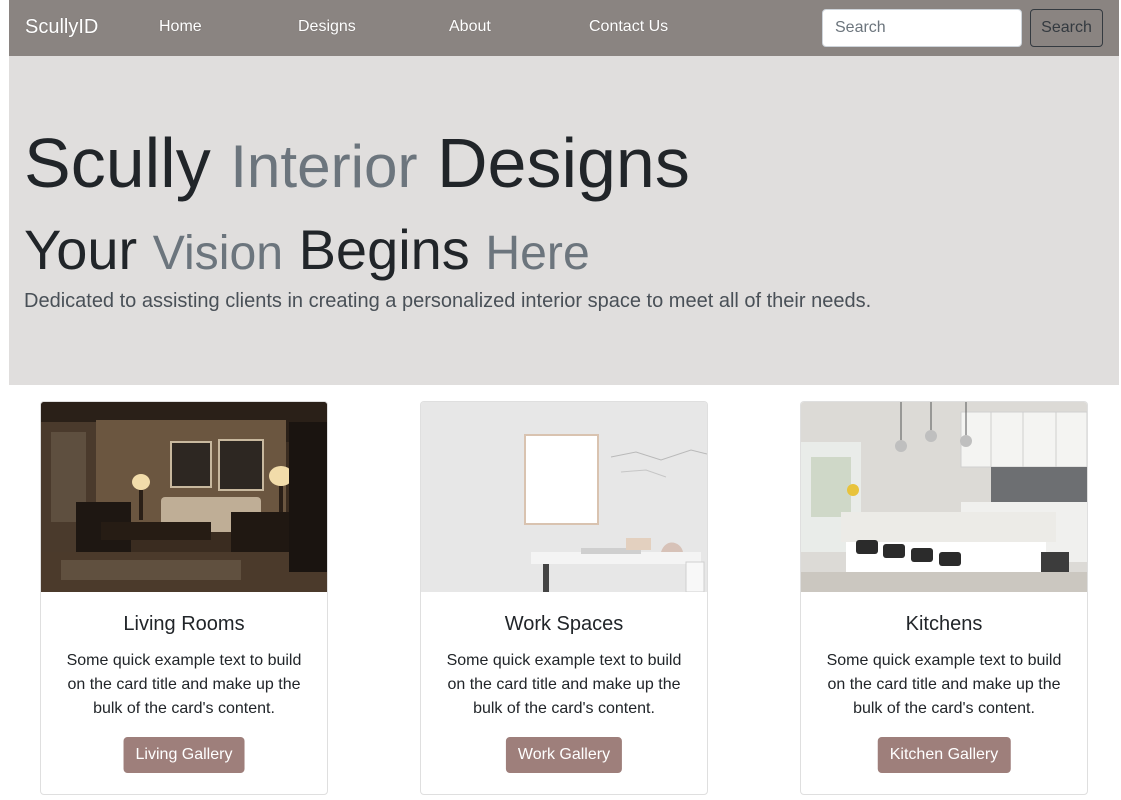 The height and width of the screenshot is (800, 1121). Describe the element at coordinates (564, 624) in the screenshot. I see `card-title: Work Spaces` at that location.